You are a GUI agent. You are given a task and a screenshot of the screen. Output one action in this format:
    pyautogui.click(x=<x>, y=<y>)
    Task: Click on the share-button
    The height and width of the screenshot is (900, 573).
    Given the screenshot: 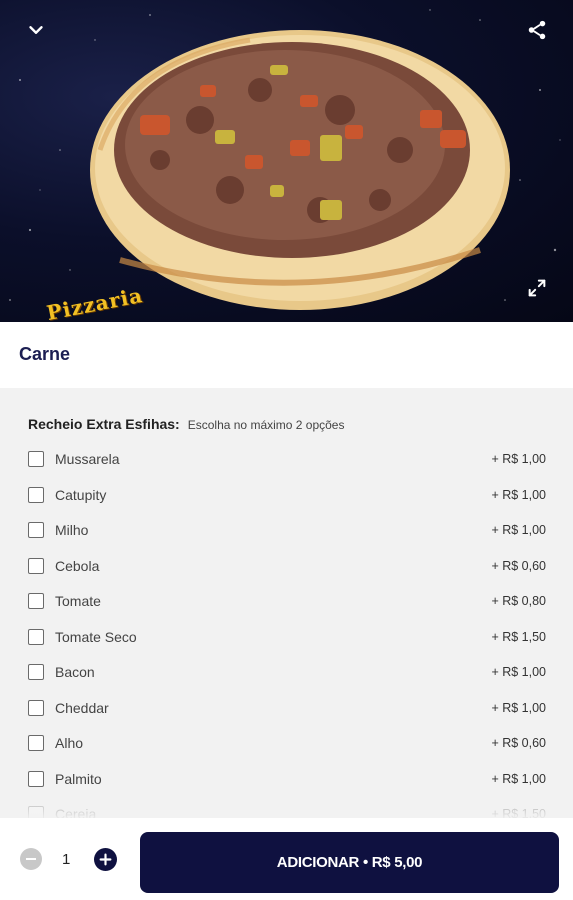 What is the action you would take?
    pyautogui.click(x=537, y=30)
    